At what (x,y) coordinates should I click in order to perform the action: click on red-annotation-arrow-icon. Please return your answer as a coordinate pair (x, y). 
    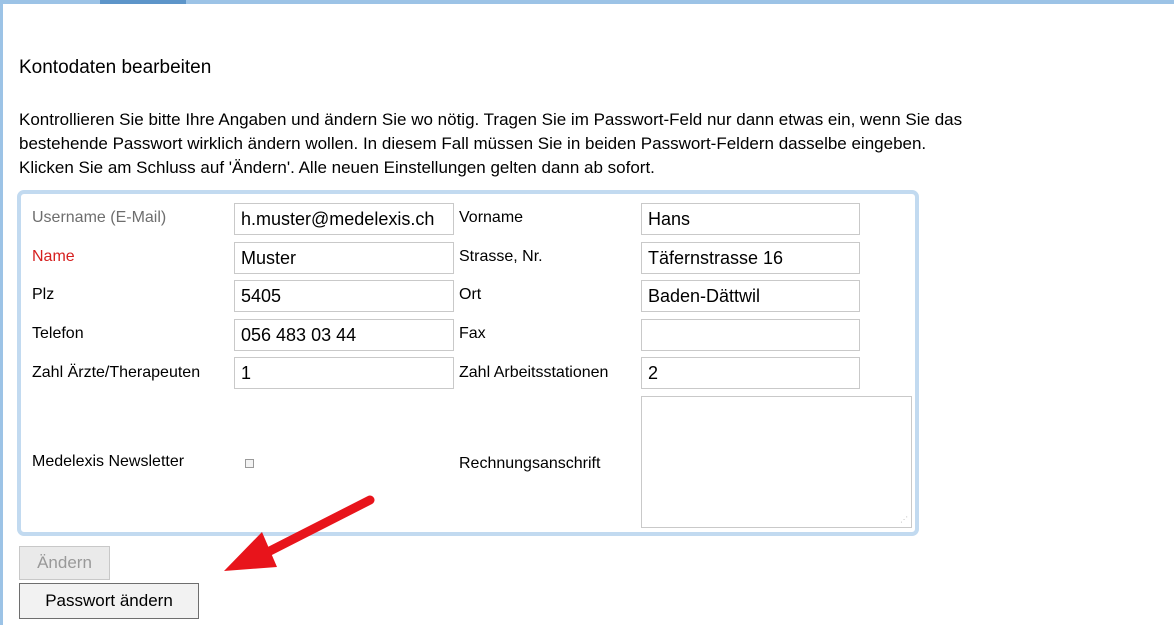
    Looking at the image, I should click on (299, 533).